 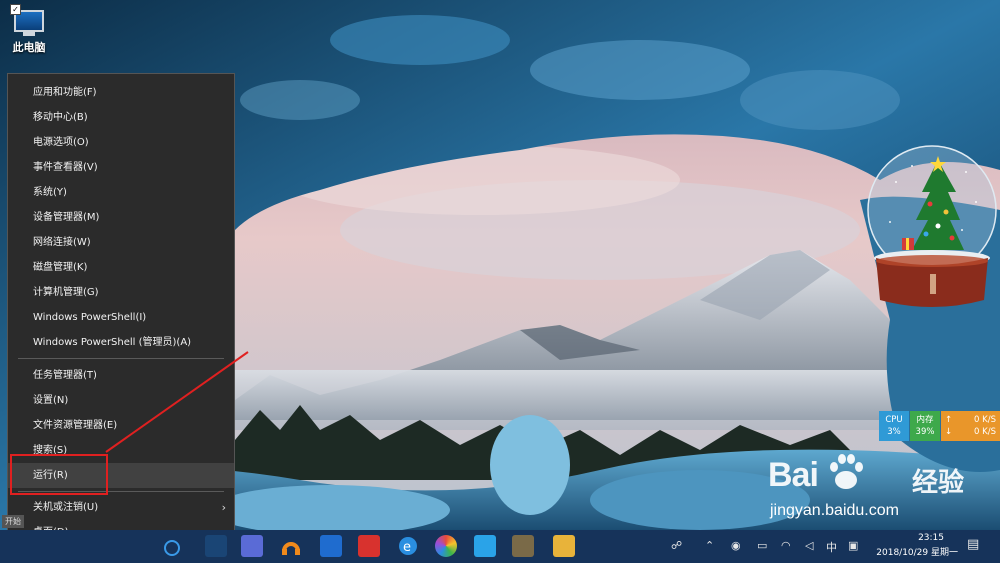 What do you see at coordinates (291, 546) in the screenshot?
I see `headphones-app-icon` at bounding box center [291, 546].